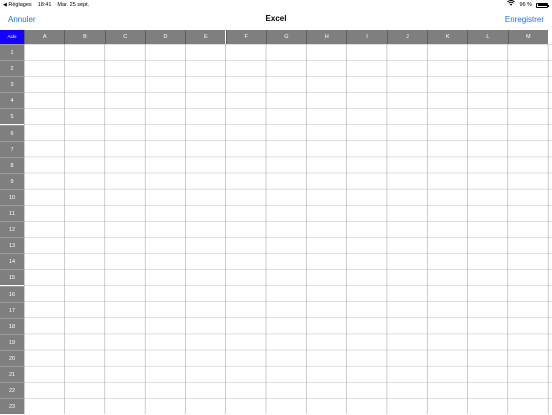 The width and height of the screenshot is (552, 415). I want to click on row-header: 21, so click(12, 374).